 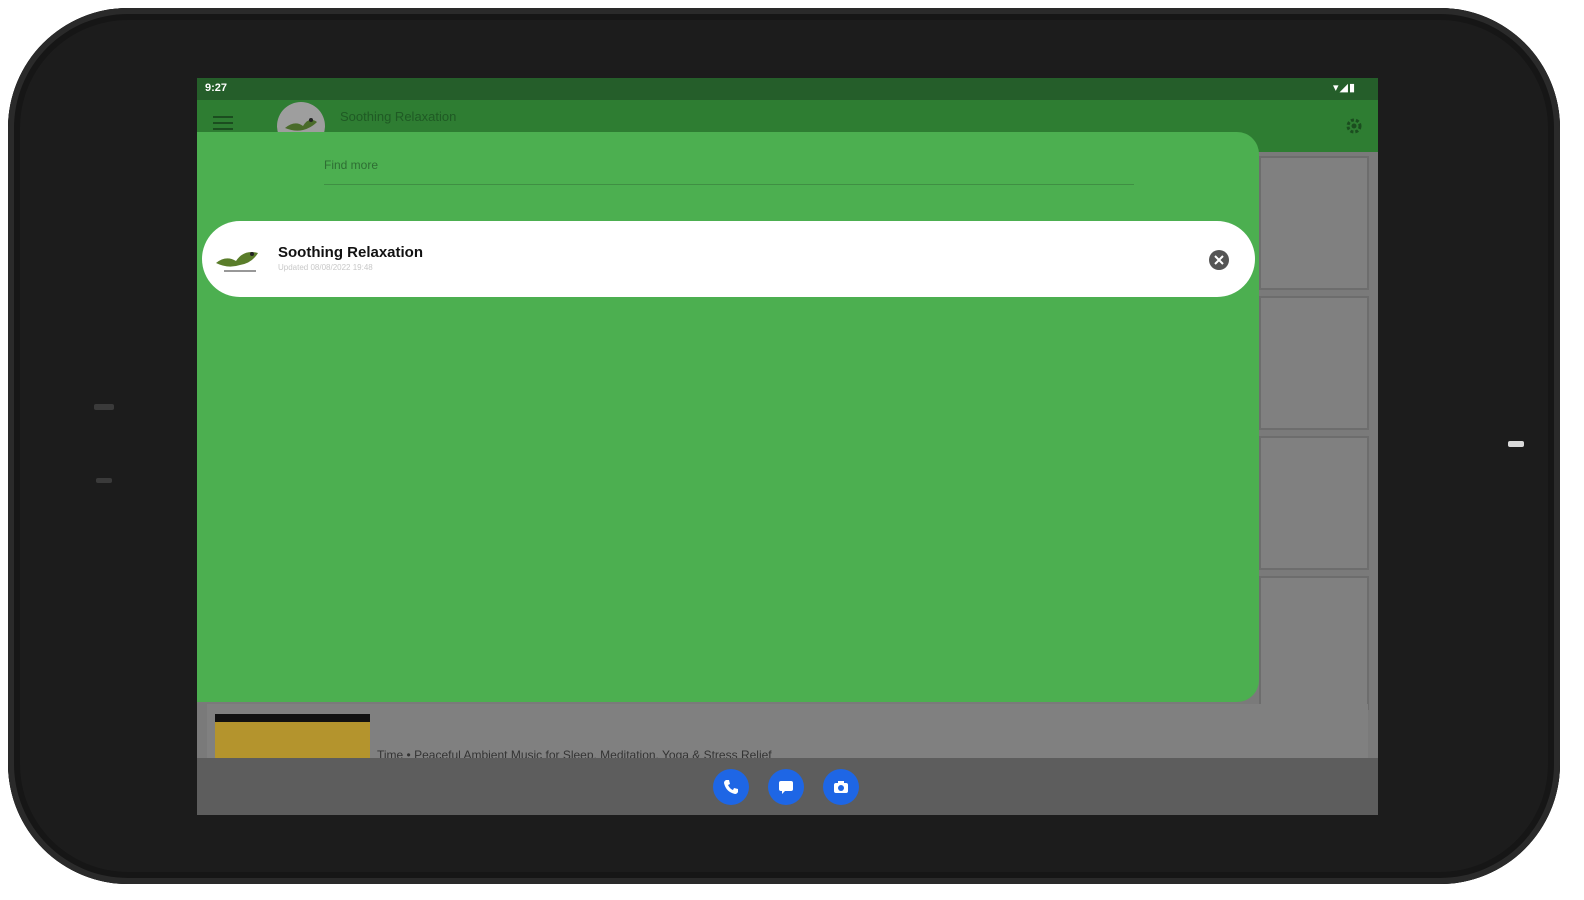 What do you see at coordinates (325, 267) in the screenshot?
I see `result-subtitle: Updated 08/08/2022 19:48` at bounding box center [325, 267].